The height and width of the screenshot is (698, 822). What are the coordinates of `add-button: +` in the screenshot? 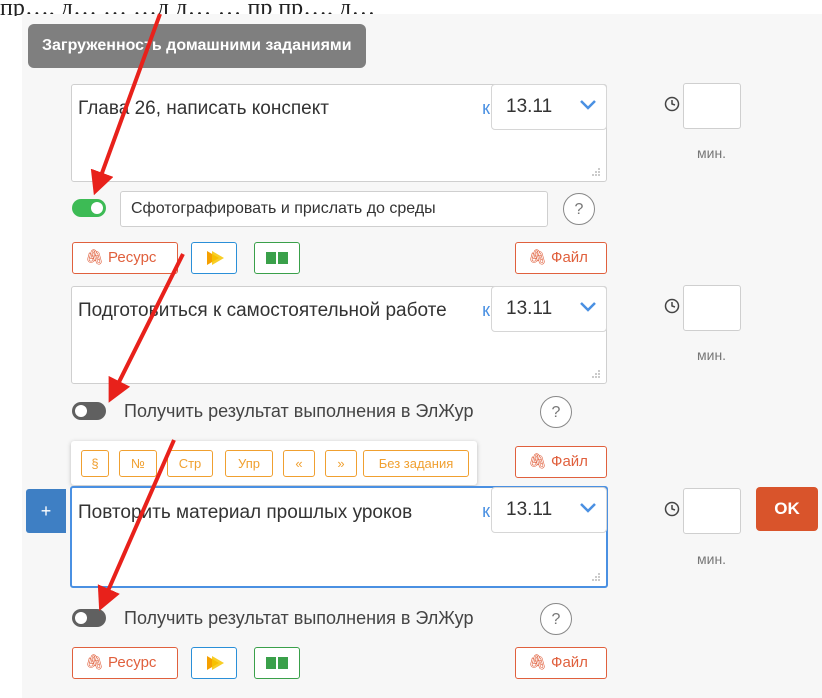 It's located at (46, 511).